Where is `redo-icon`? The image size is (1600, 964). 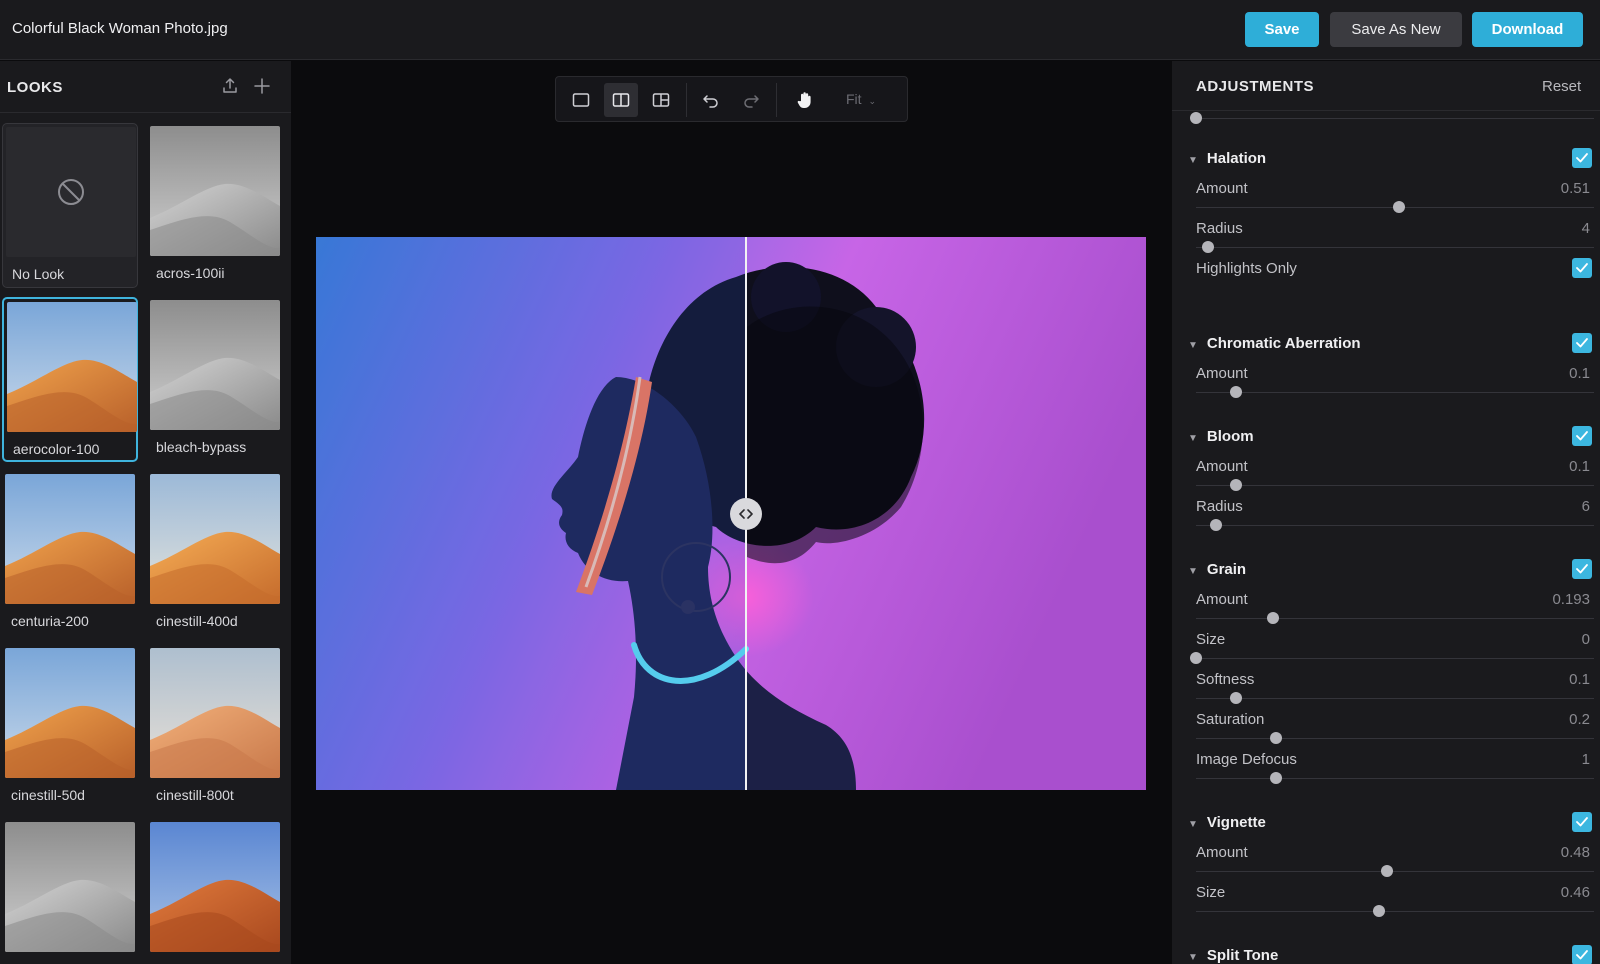 redo-icon is located at coordinates (751, 100).